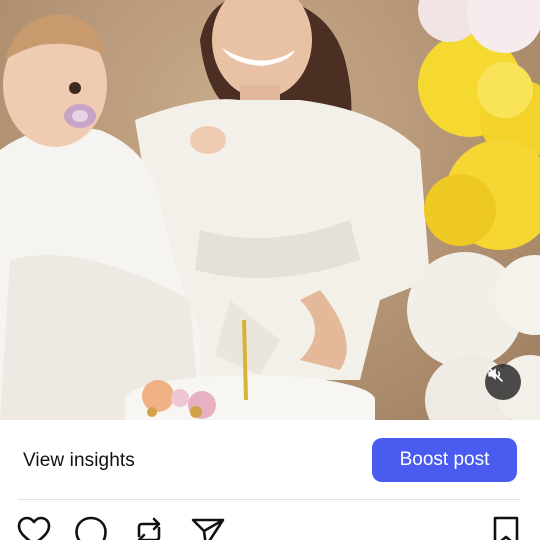 This screenshot has width=540, height=540. I want to click on comment-button, so click(91, 527).